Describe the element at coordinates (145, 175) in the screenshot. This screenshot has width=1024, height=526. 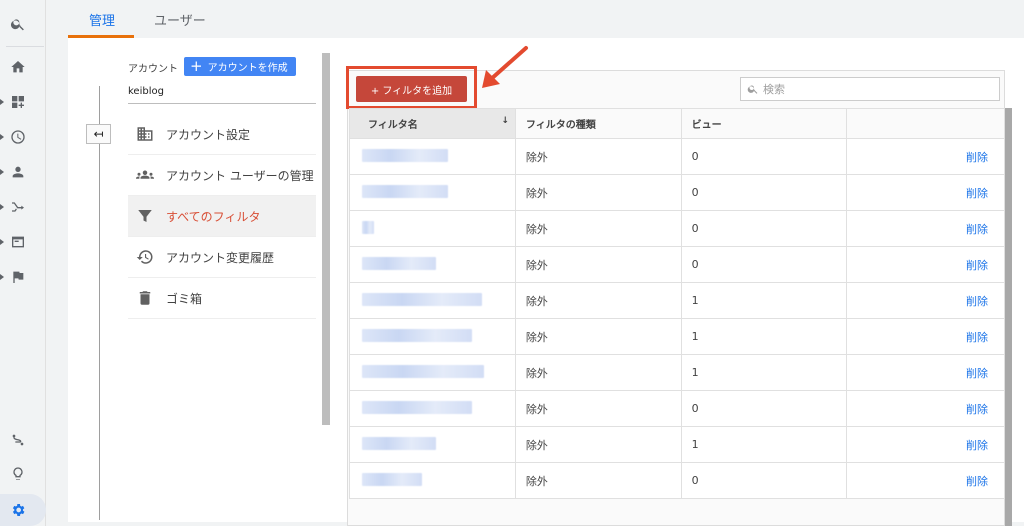
I see `people-icon` at that location.